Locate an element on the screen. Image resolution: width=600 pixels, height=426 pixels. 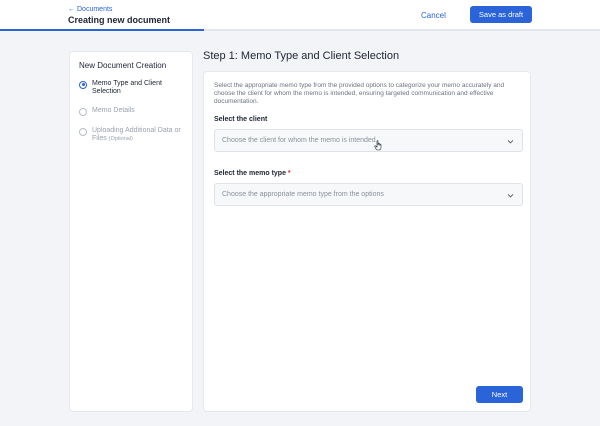
step-title: Step 1: Memo Type and Client Selection is located at coordinates (301, 56).